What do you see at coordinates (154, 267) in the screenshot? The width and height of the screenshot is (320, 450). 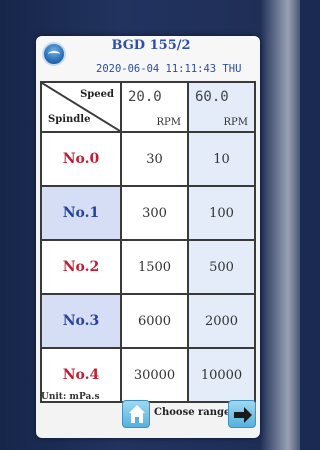 I see `range-cell: 1500` at bounding box center [154, 267].